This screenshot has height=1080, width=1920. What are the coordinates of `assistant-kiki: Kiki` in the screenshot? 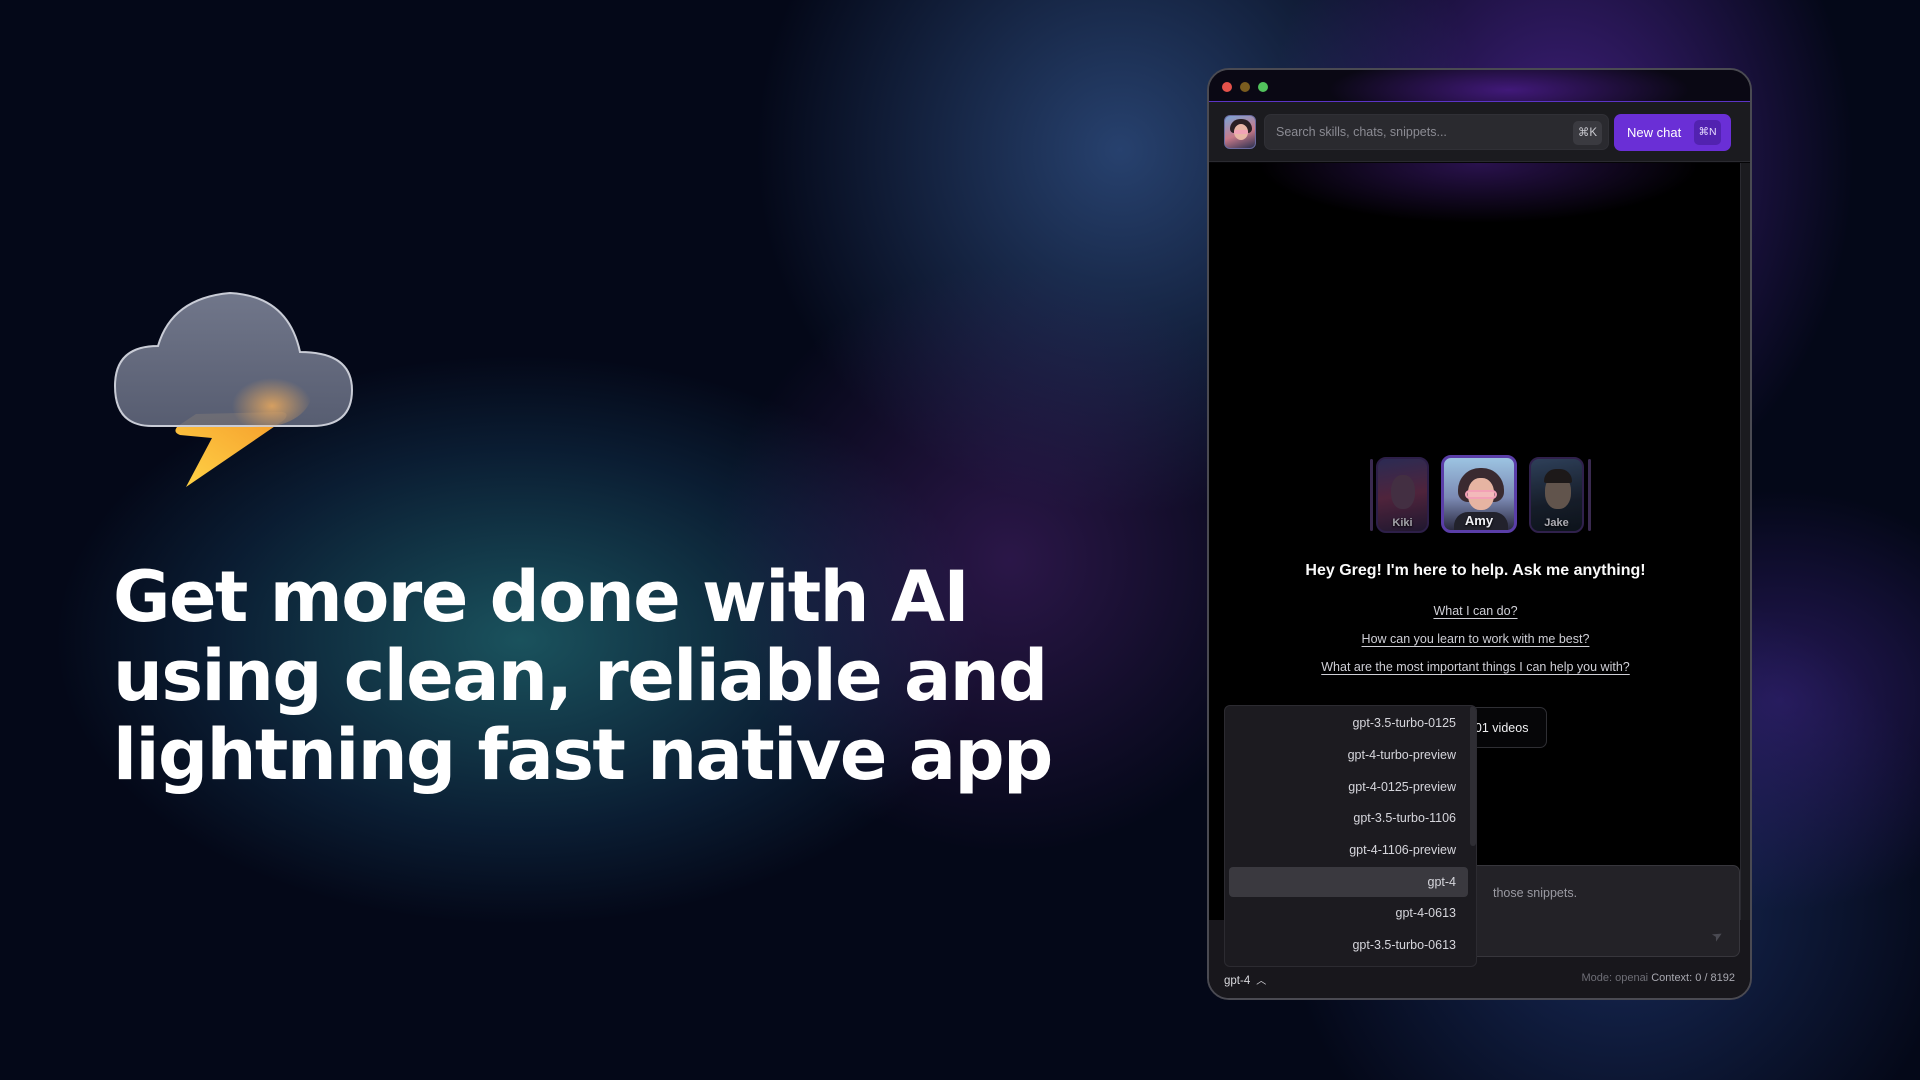 It's located at (1402, 495).